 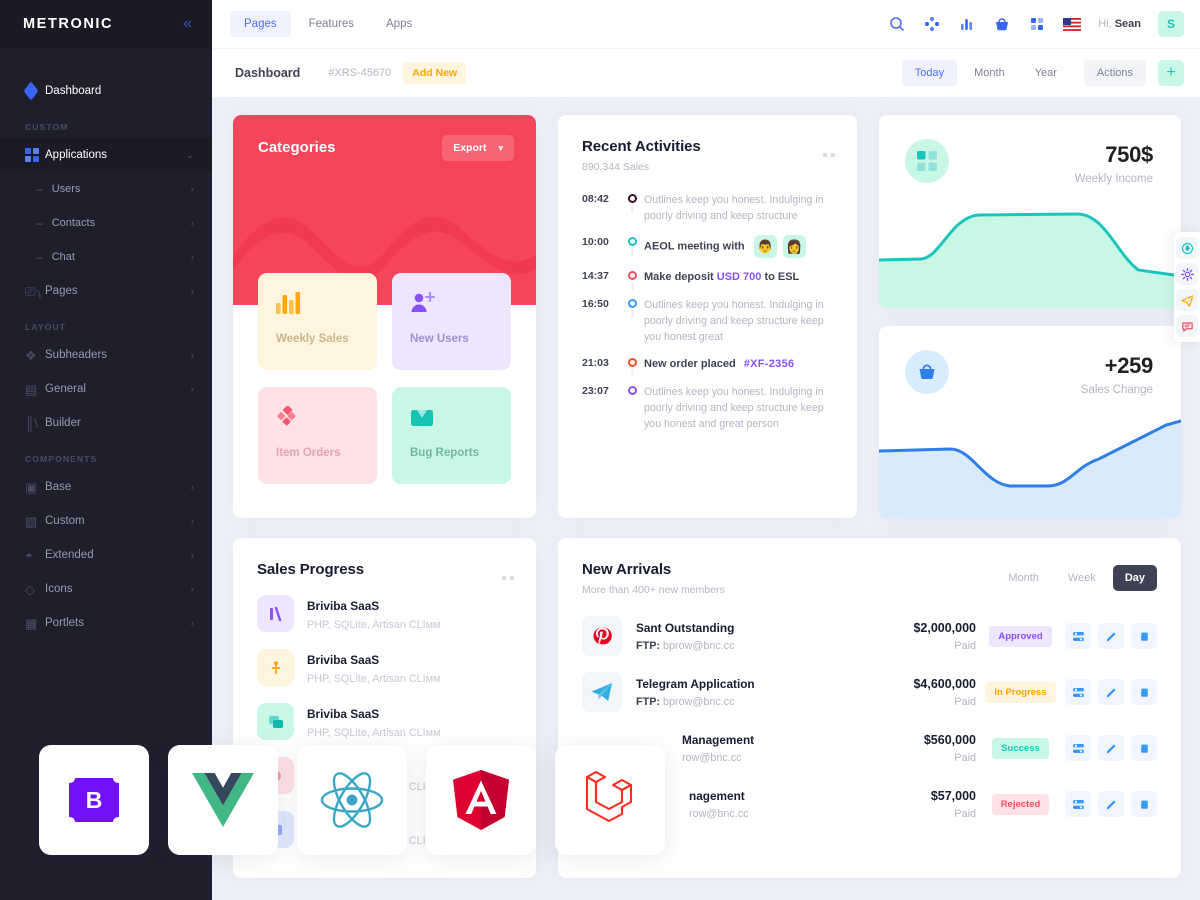 I want to click on tile-label: Weekly Sales, so click(x=312, y=339).